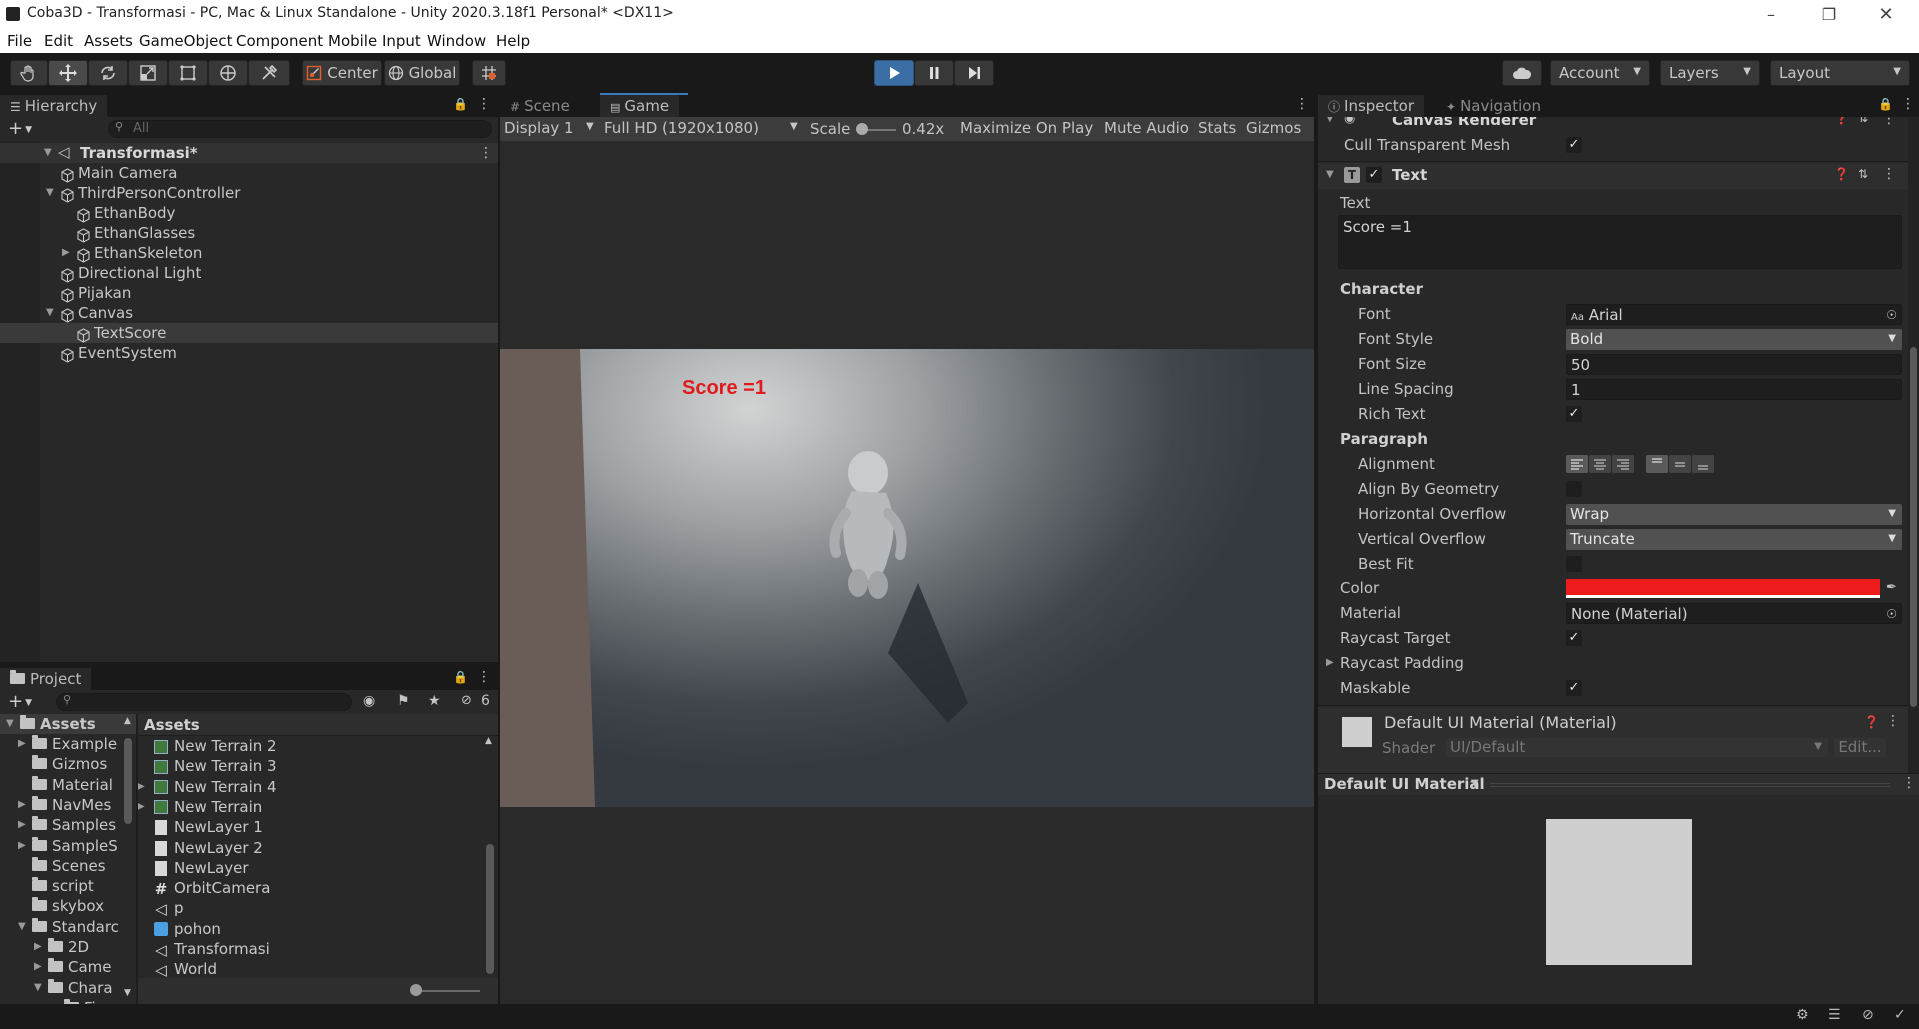 This screenshot has height=1029, width=1919. I want to click on tab-inspector: ⓘ Inspector, so click(1371, 106).